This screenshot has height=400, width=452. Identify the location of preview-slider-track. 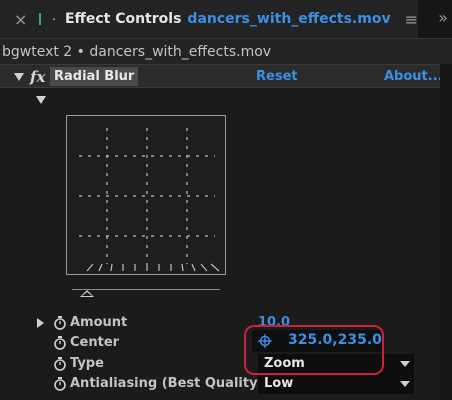
(146, 289).